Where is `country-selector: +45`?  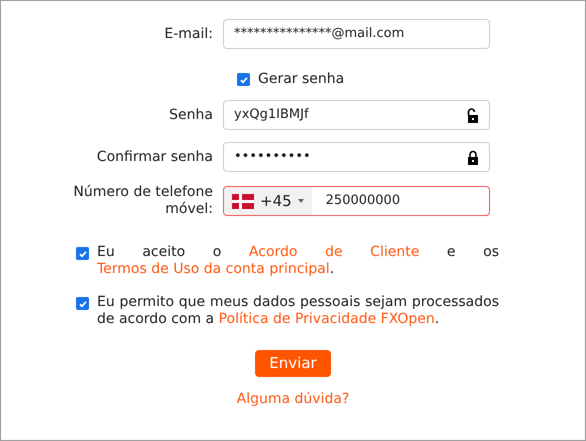
country-selector: +45 is located at coordinates (268, 201).